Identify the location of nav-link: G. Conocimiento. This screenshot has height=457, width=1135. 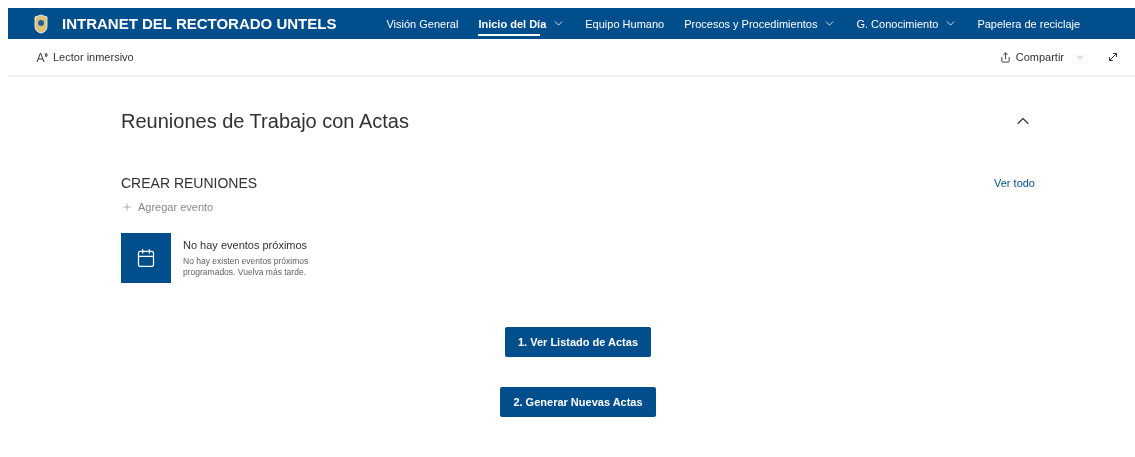
(907, 23).